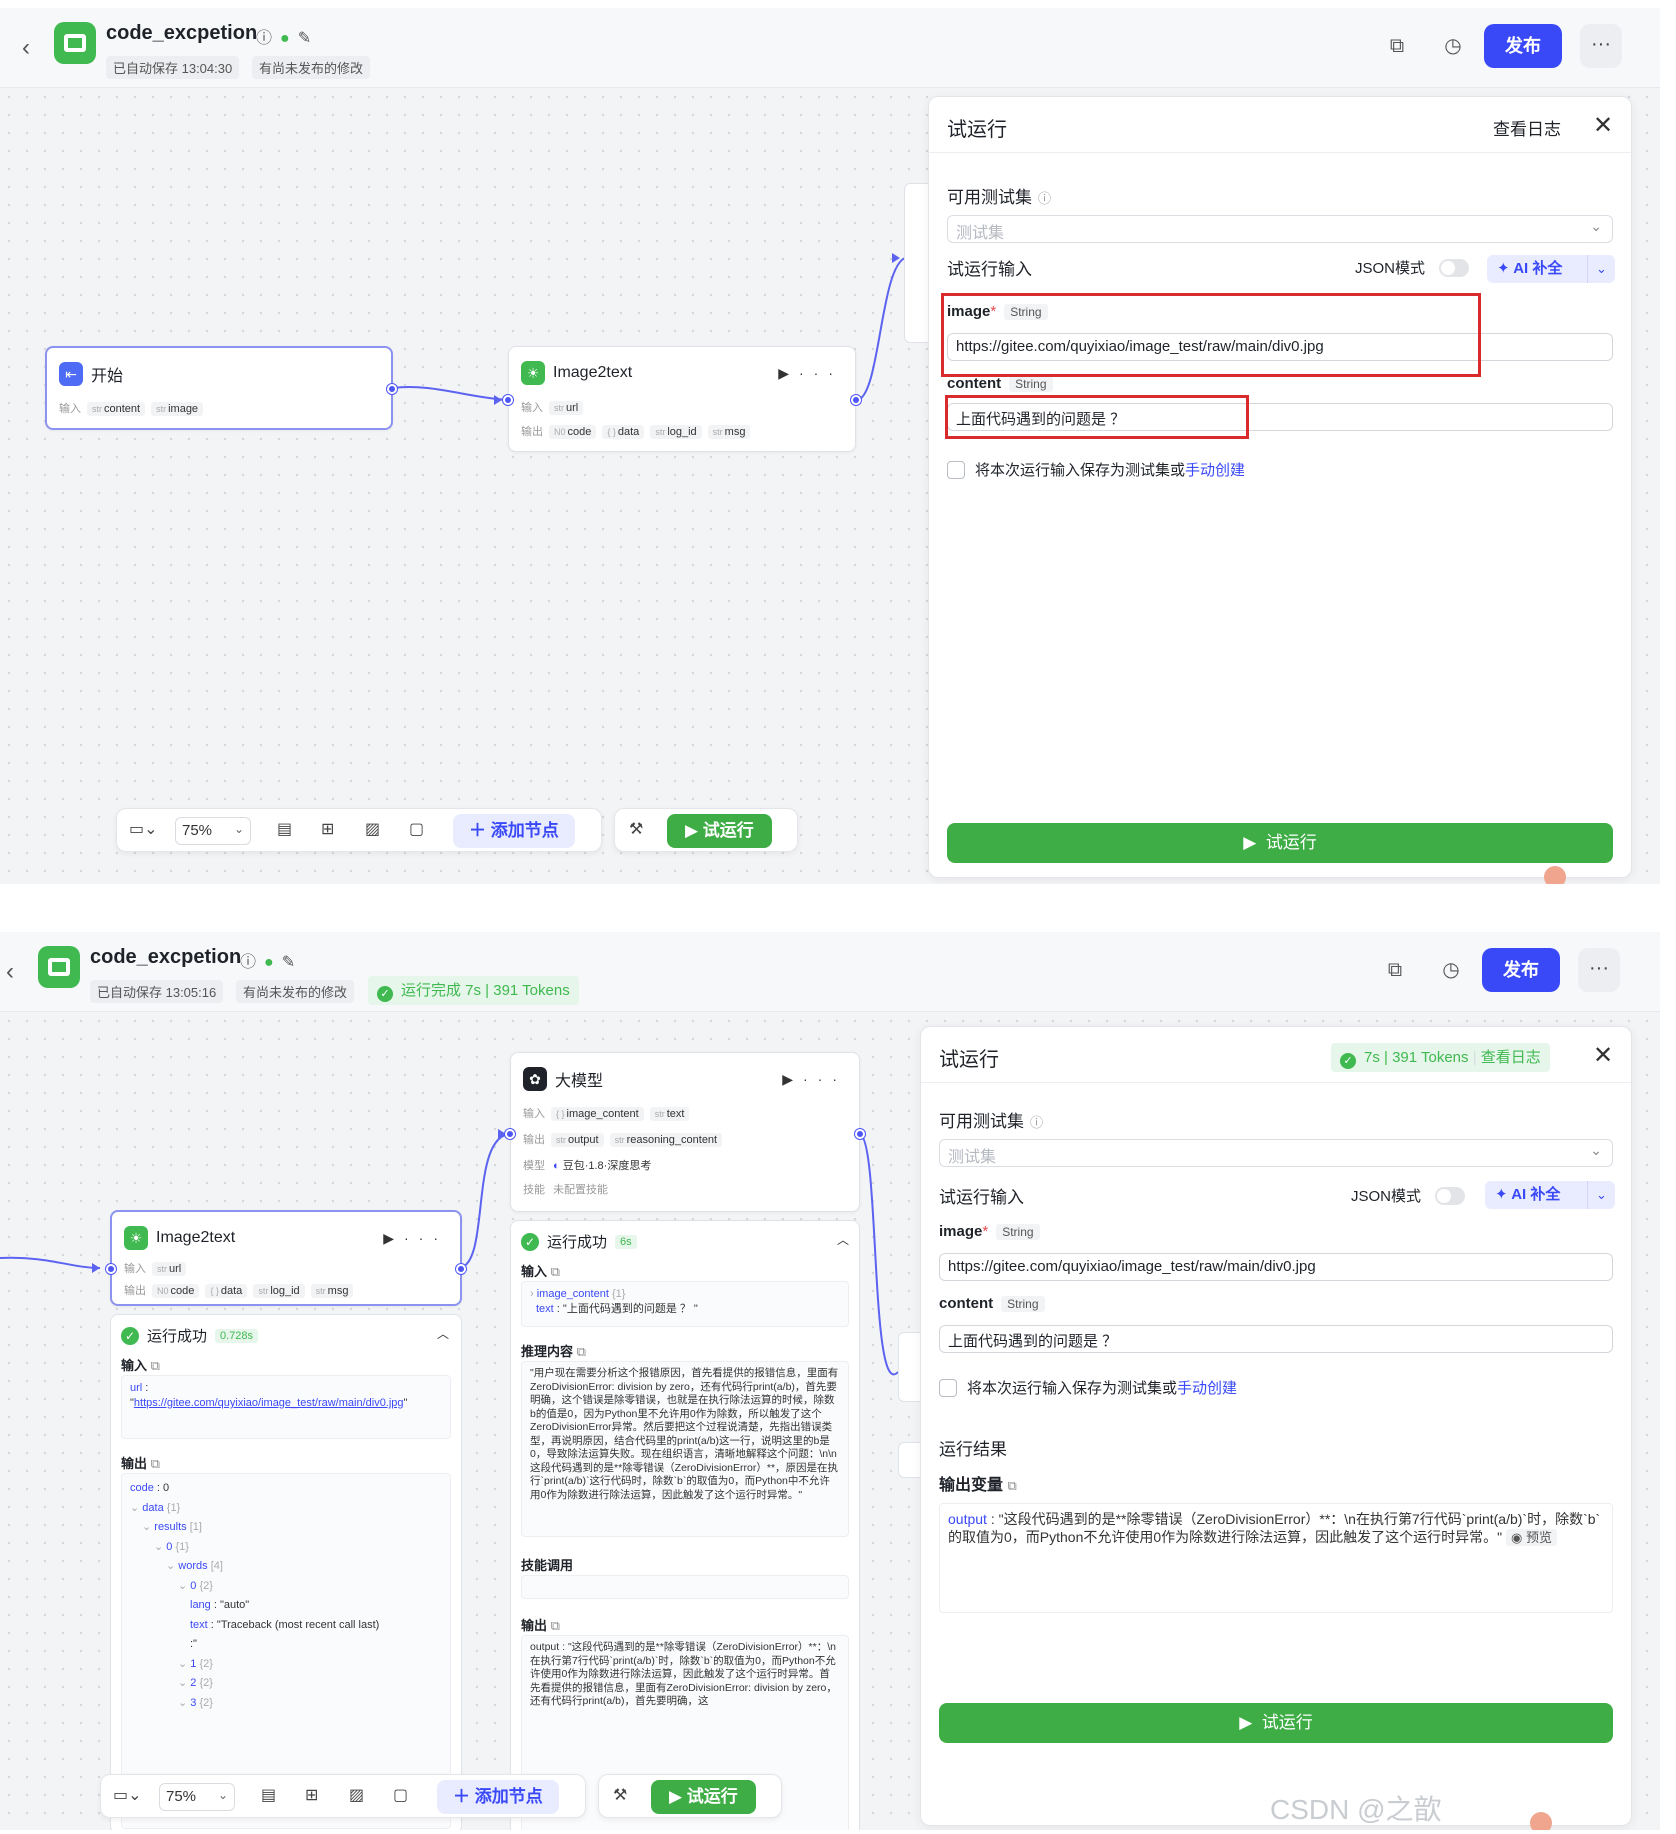 Image resolution: width=1676 pixels, height=1834 pixels. Describe the element at coordinates (332, 1291) in the screenshot. I see `param-tag: str msg` at that location.